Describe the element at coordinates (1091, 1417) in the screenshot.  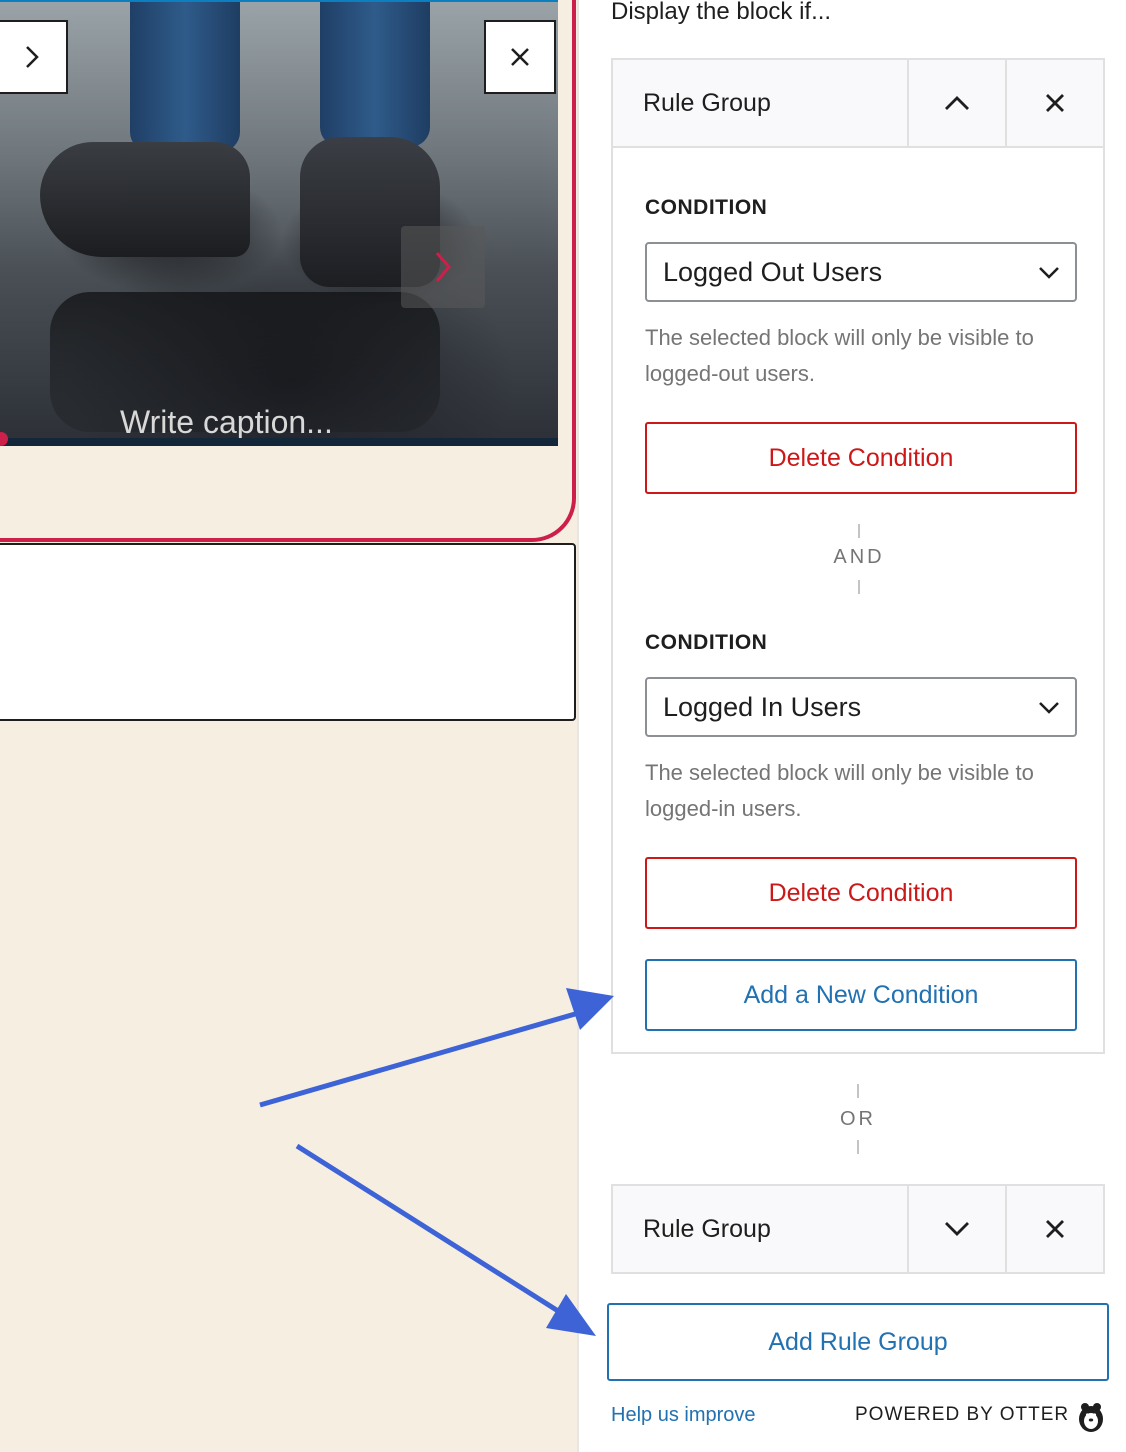
I see `otter-icon` at that location.